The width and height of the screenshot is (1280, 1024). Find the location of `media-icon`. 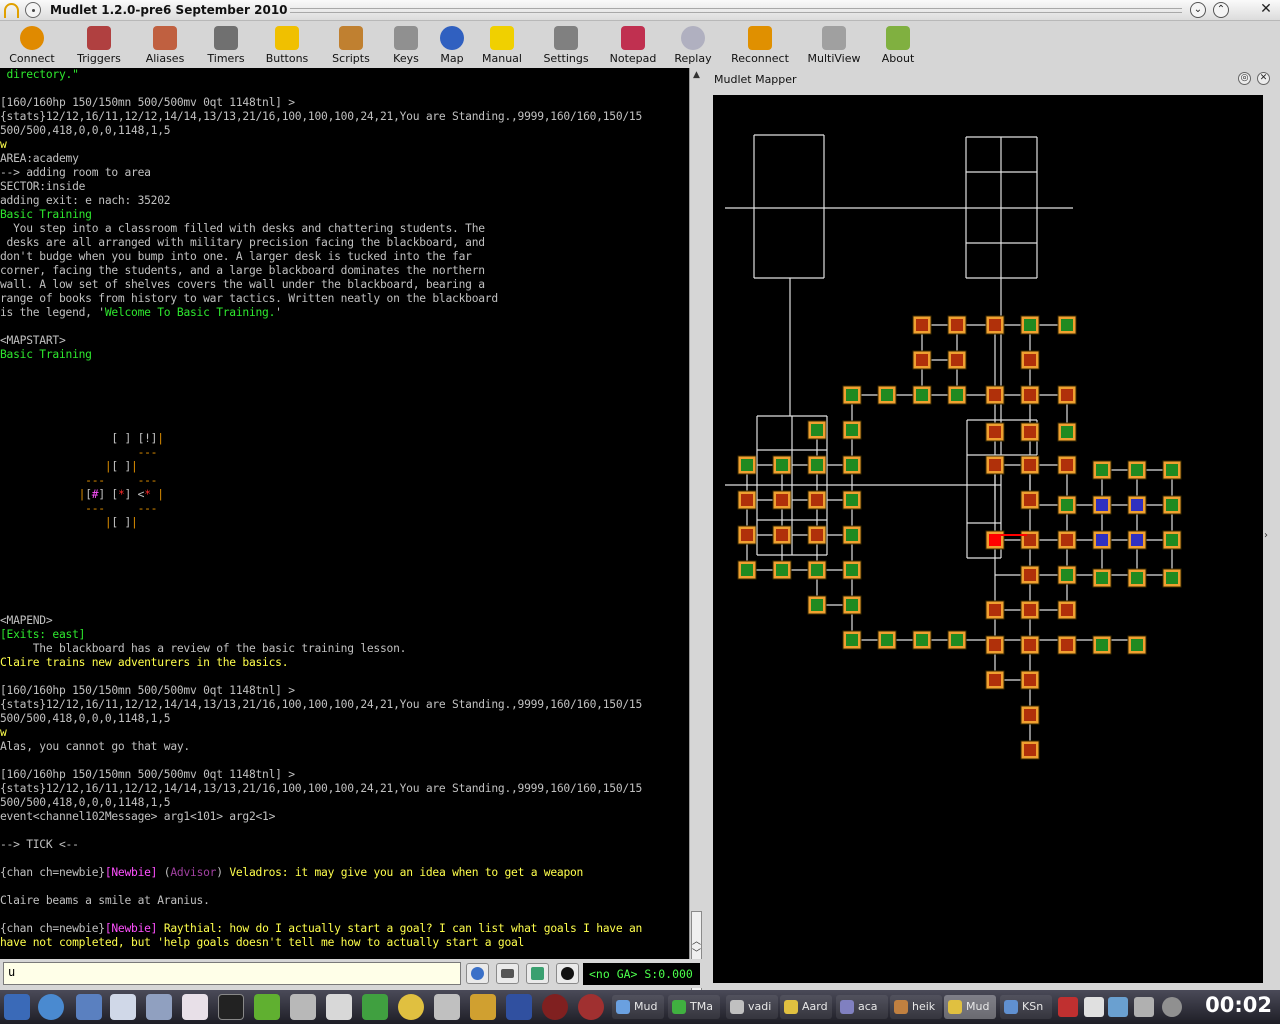

media-icon is located at coordinates (483, 1007).